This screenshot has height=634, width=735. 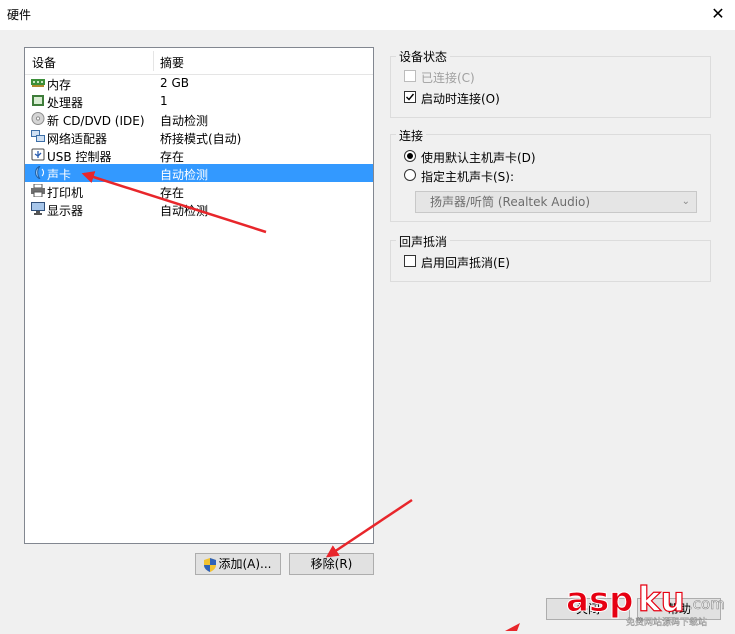 I want to click on chevron-down-icon: ⌄, so click(x=685, y=201).